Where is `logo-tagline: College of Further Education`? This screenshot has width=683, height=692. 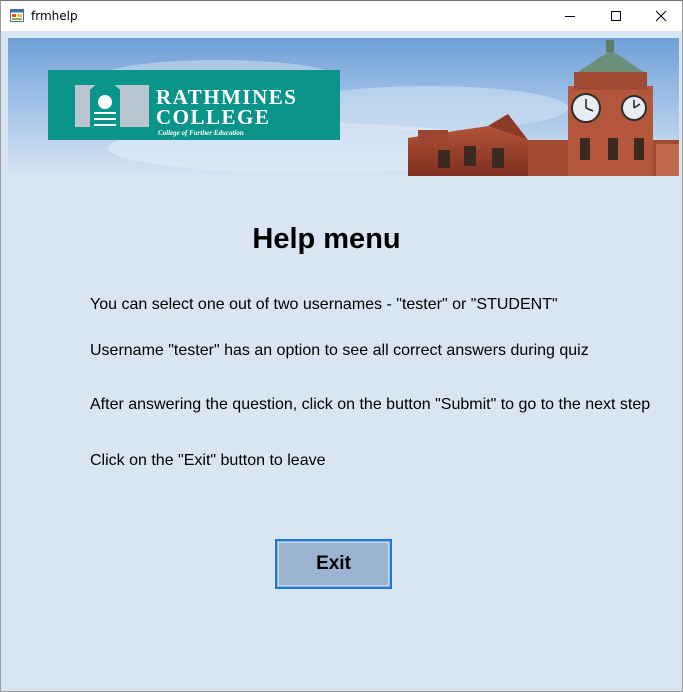 logo-tagline: College of Further Education is located at coordinates (201, 133).